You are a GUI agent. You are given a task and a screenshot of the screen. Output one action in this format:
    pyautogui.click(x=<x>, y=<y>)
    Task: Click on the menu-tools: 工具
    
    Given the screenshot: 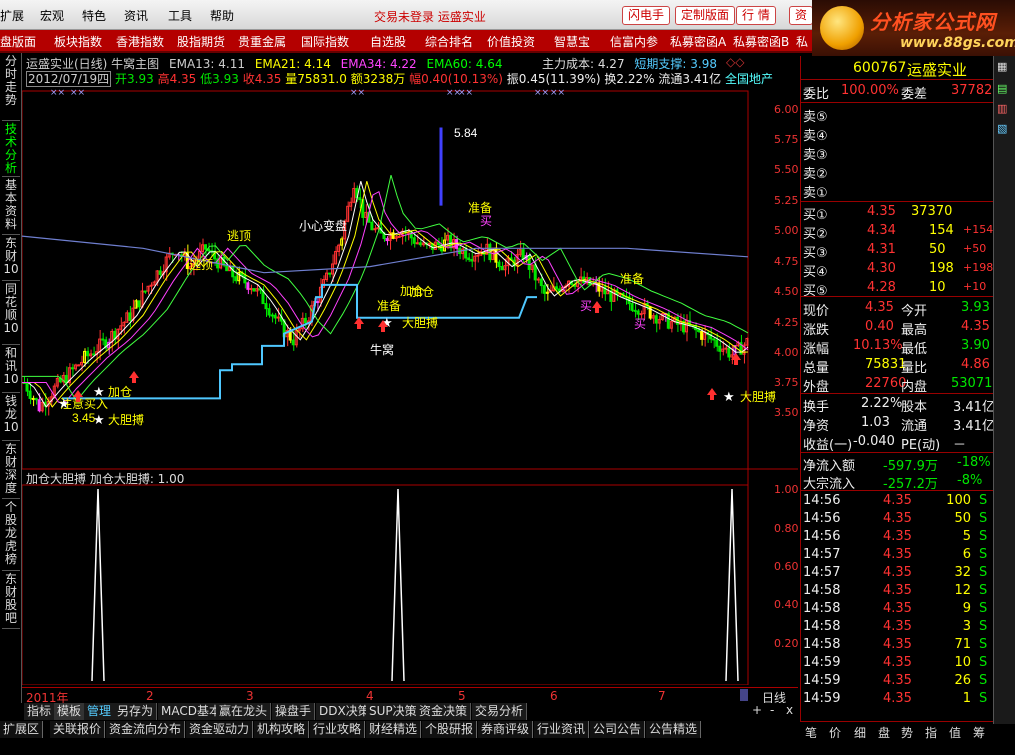 What is the action you would take?
    pyautogui.click(x=180, y=15)
    